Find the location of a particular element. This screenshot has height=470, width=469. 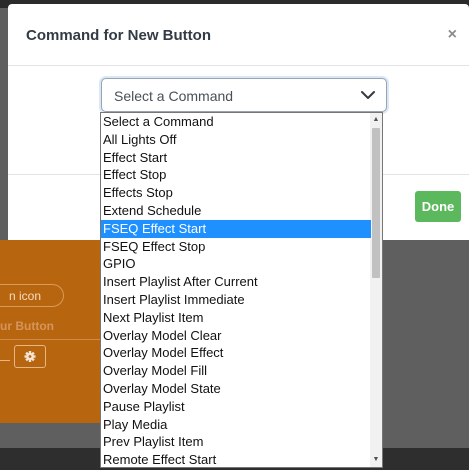

dropdown-option: Remote Effect Start is located at coordinates (236, 459).